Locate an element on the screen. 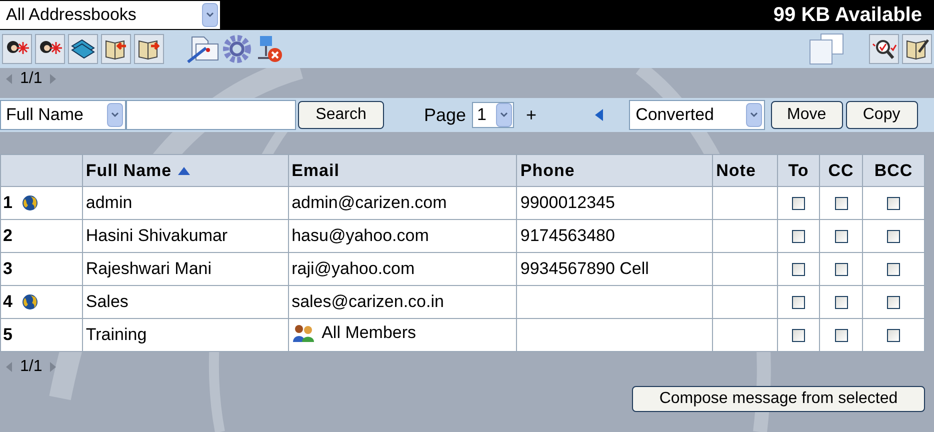 The height and width of the screenshot is (432, 934). name-cell: Training is located at coordinates (185, 335).